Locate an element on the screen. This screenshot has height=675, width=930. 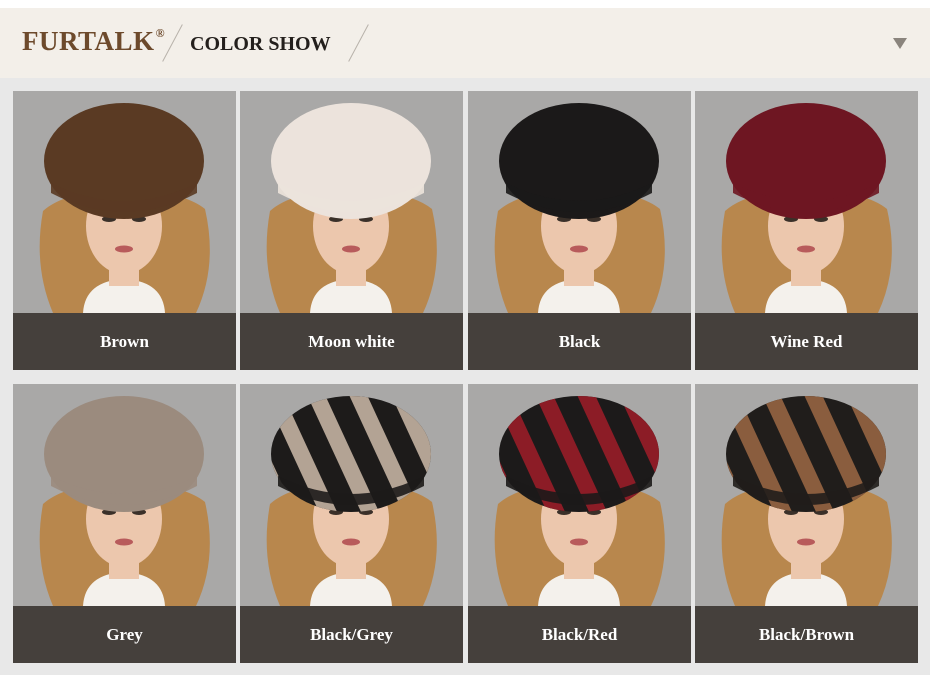
color-label: Black is located at coordinates (579, 341).